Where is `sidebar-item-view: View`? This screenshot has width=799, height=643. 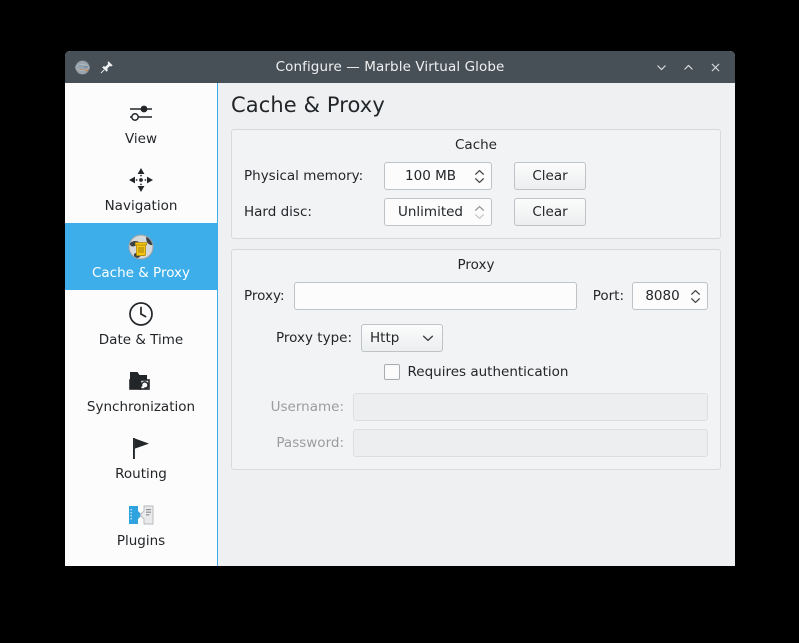 sidebar-item-view: View is located at coordinates (141, 122).